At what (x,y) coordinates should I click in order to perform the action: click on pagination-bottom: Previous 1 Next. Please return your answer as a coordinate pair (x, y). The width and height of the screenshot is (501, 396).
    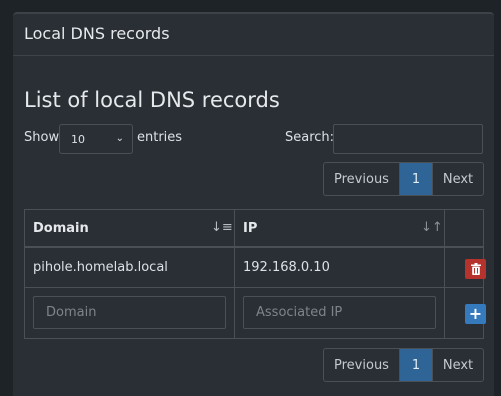
    Looking at the image, I should click on (403, 365).